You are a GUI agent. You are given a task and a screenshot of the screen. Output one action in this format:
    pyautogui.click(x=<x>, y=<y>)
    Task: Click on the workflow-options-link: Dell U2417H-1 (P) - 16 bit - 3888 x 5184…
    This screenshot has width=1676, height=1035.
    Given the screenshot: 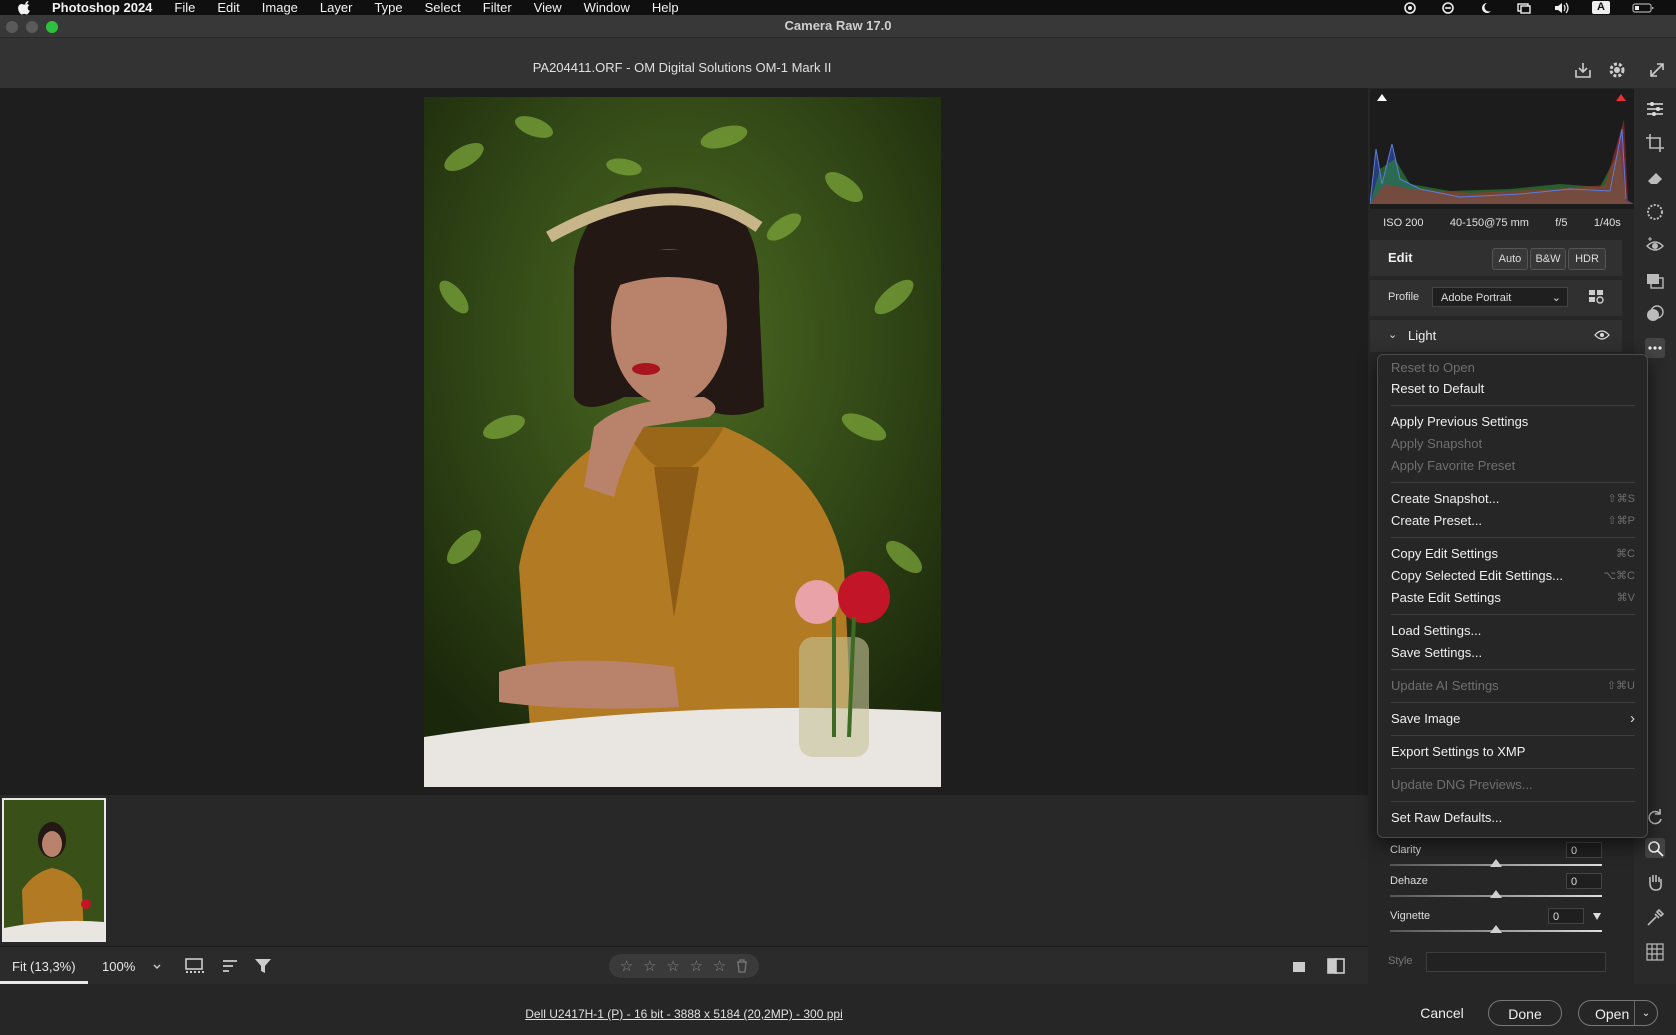 What is the action you would take?
    pyautogui.click(x=684, y=1014)
    